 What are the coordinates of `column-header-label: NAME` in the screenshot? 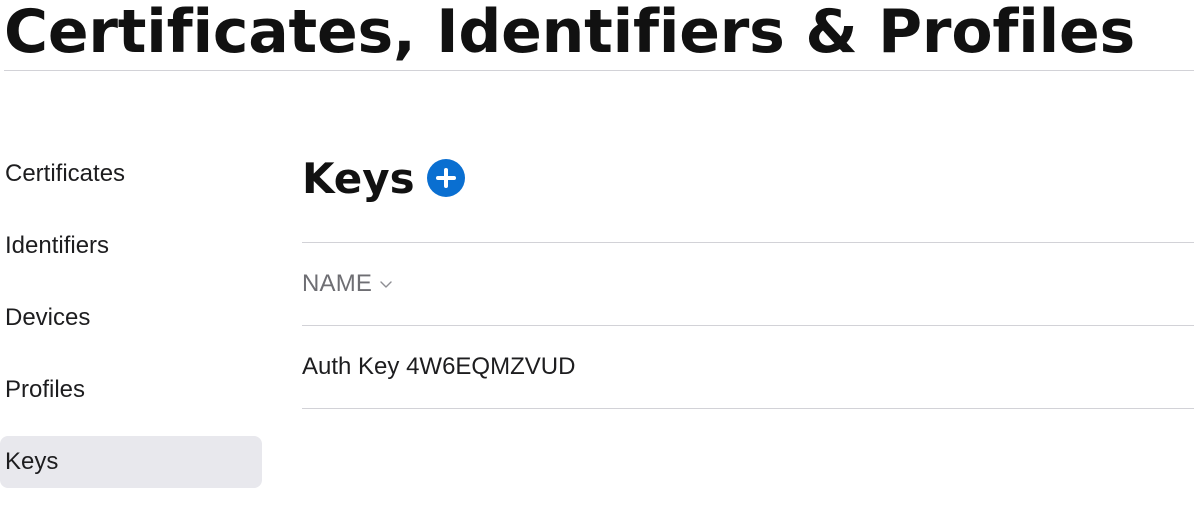 It's located at (337, 283).